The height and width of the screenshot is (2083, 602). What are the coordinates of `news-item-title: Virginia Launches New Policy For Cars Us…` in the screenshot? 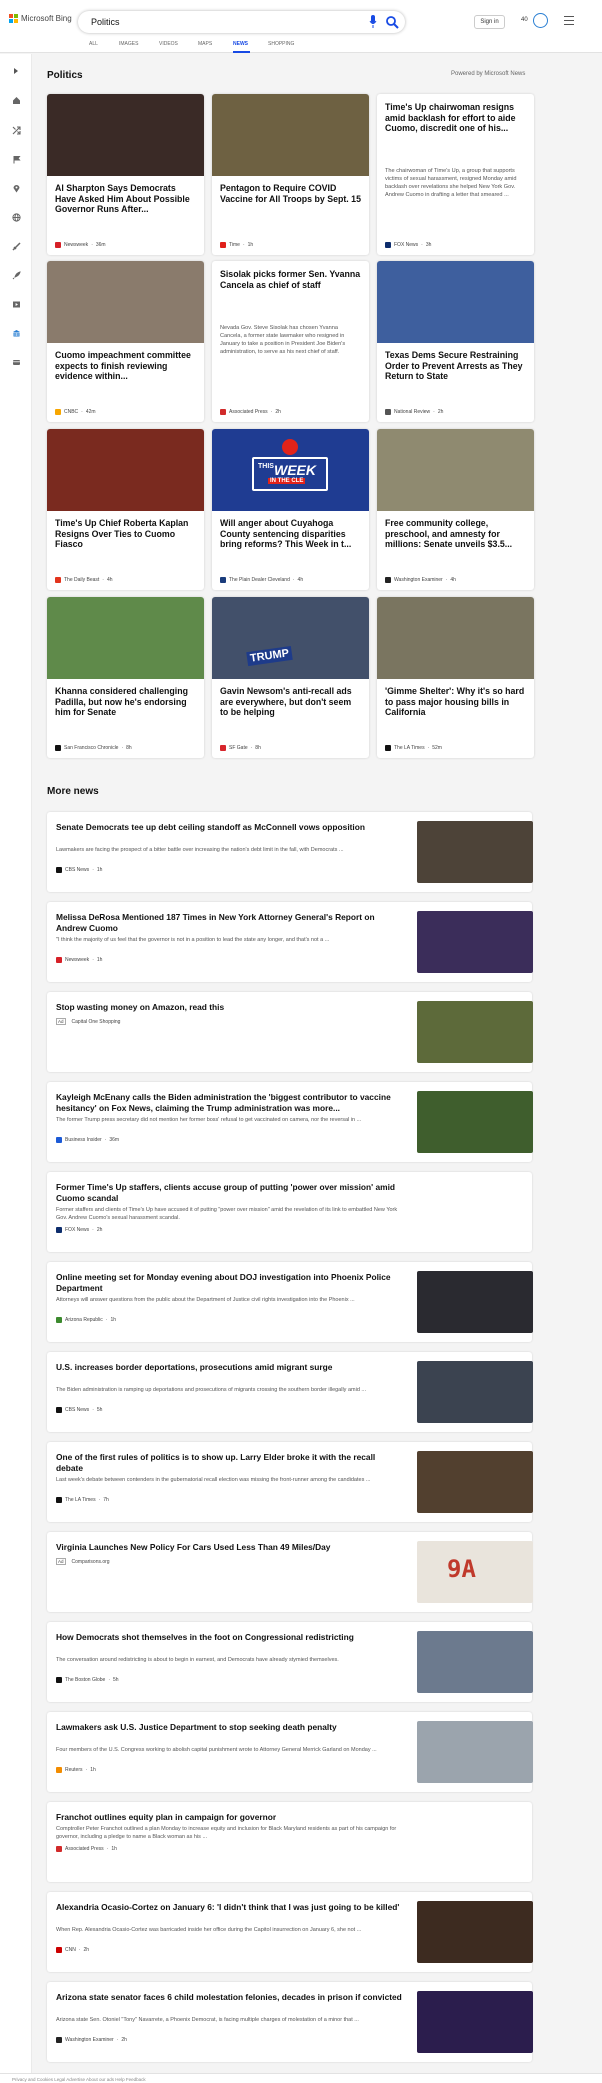 It's located at (230, 1547).